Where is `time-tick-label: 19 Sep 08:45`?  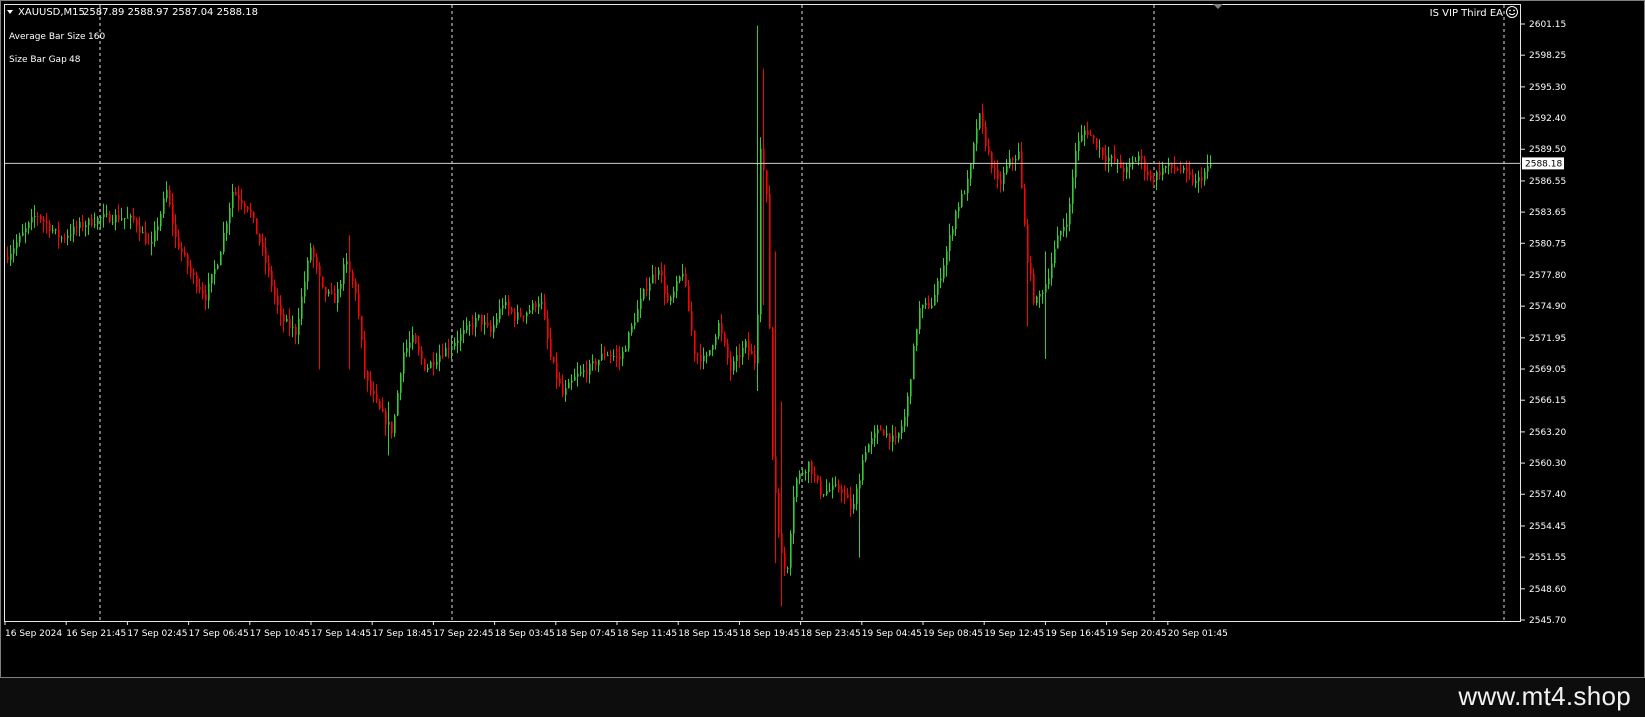 time-tick-label: 19 Sep 08:45 is located at coordinates (953, 634).